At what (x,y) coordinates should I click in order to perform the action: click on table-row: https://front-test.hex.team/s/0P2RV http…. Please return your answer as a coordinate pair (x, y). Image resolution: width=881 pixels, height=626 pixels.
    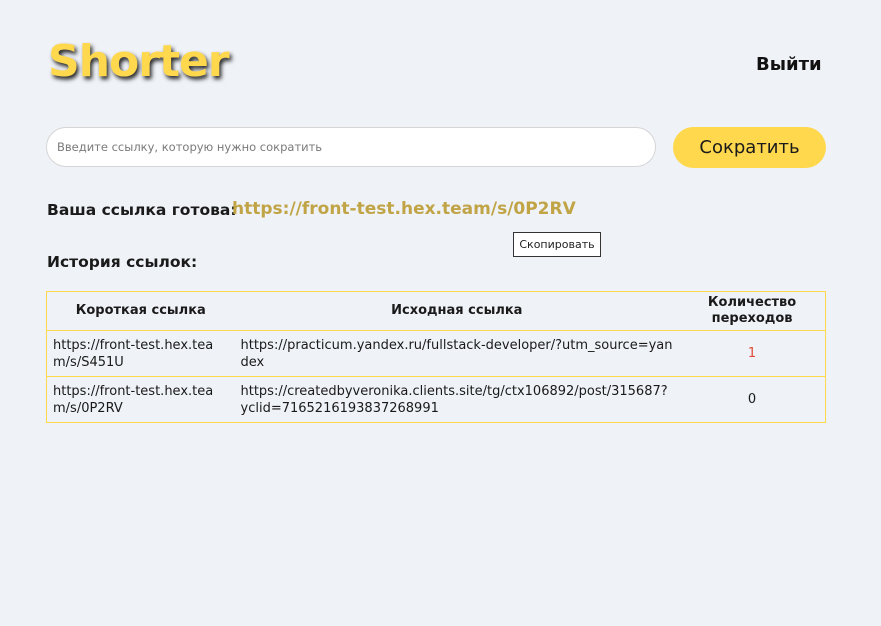
    Looking at the image, I should click on (436, 399).